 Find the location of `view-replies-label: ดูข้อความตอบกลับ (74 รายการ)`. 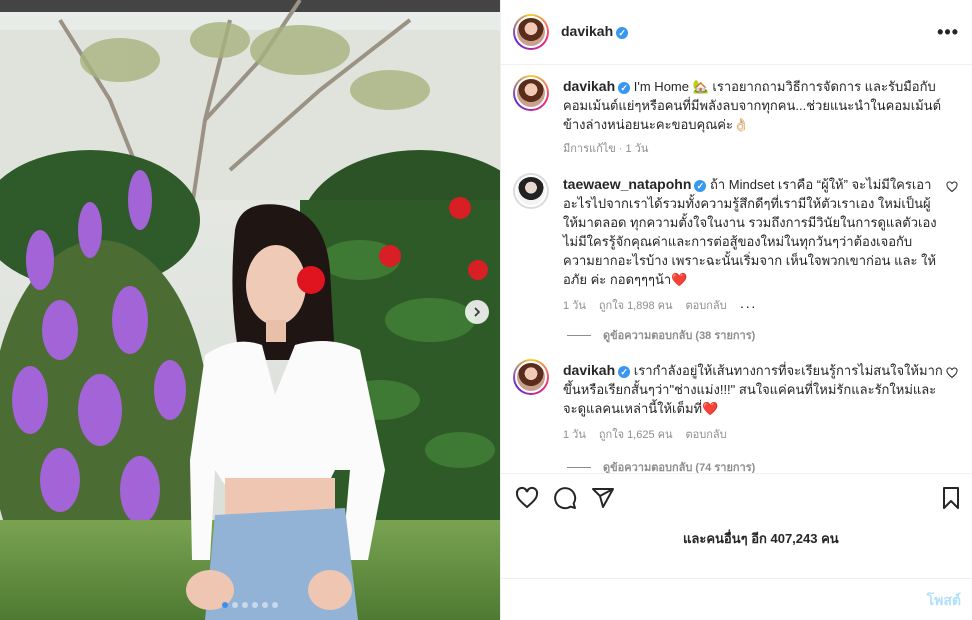

view-replies-label: ดูข้อความตอบกลับ (74 รายการ) is located at coordinates (679, 467).